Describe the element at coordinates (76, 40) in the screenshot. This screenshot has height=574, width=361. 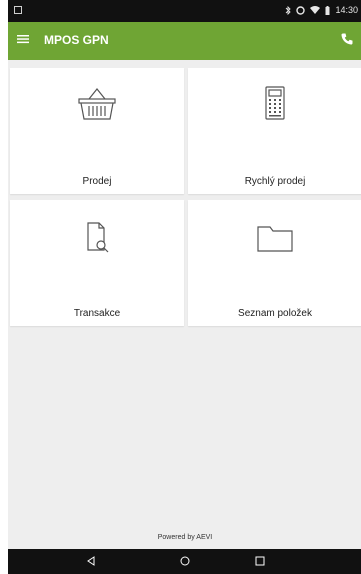
I see `app-title: MPOS GPN` at that location.